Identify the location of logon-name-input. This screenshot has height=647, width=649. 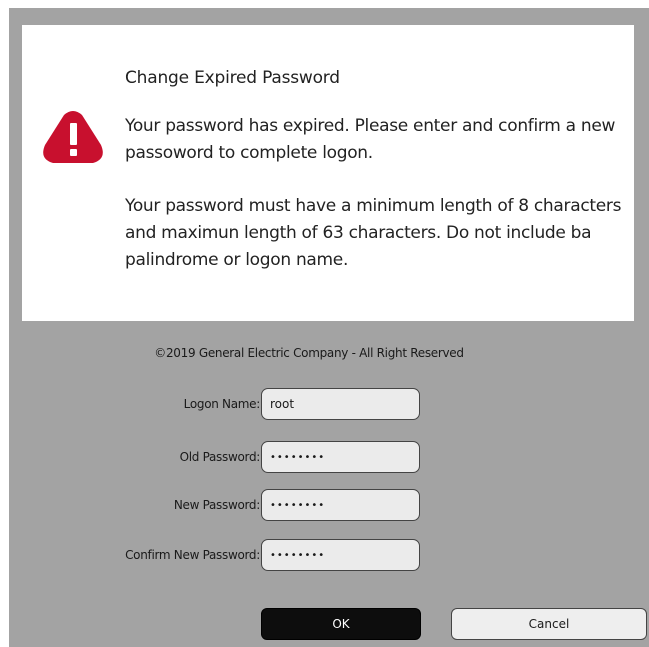
(340, 404).